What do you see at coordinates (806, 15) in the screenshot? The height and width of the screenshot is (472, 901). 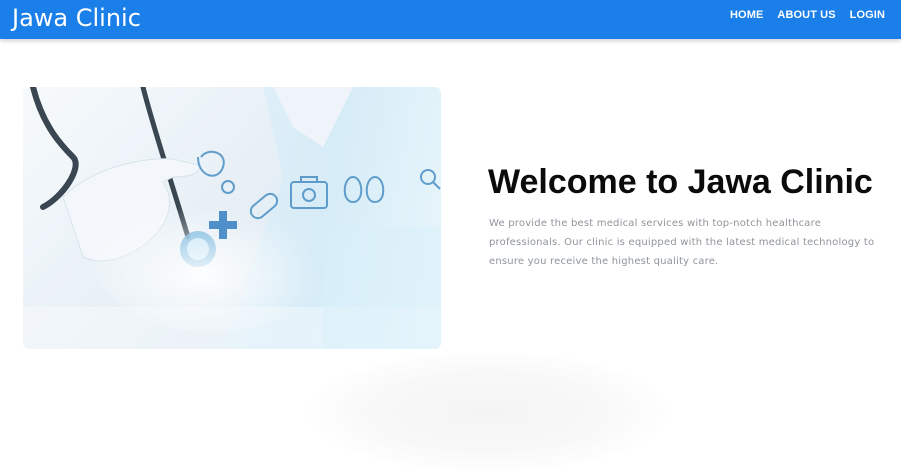 I see `nav-link-about-us: ABOUT US` at bounding box center [806, 15].